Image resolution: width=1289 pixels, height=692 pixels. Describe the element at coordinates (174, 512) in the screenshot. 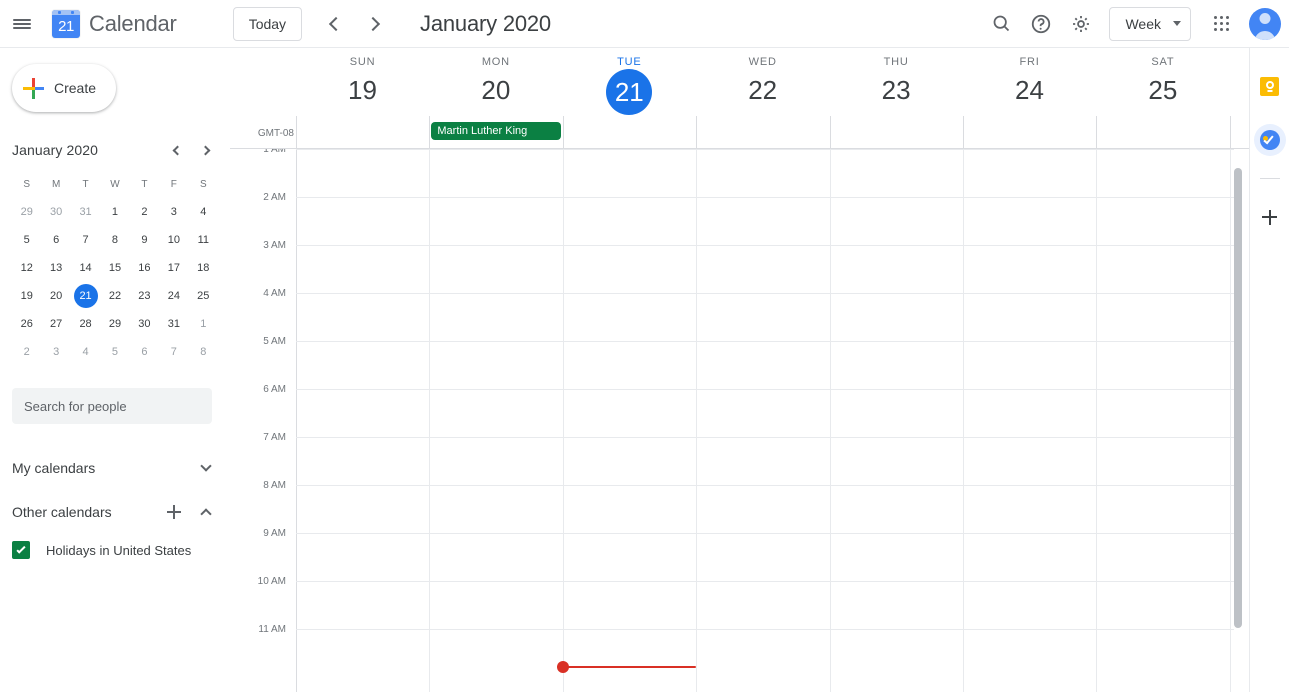

I see `add-other-calendar-button` at that location.